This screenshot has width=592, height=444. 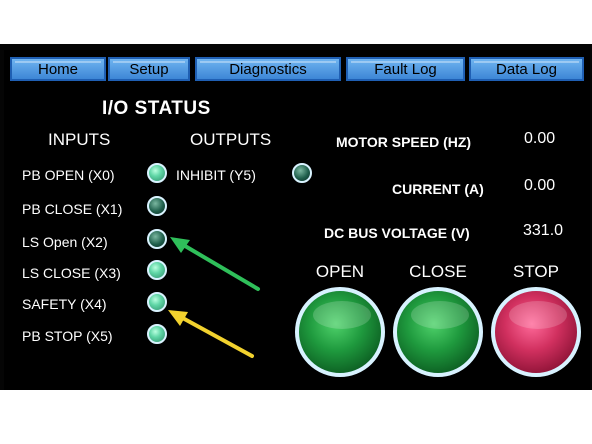 What do you see at coordinates (438, 271) in the screenshot?
I see `close-button-label: CLOSE` at bounding box center [438, 271].